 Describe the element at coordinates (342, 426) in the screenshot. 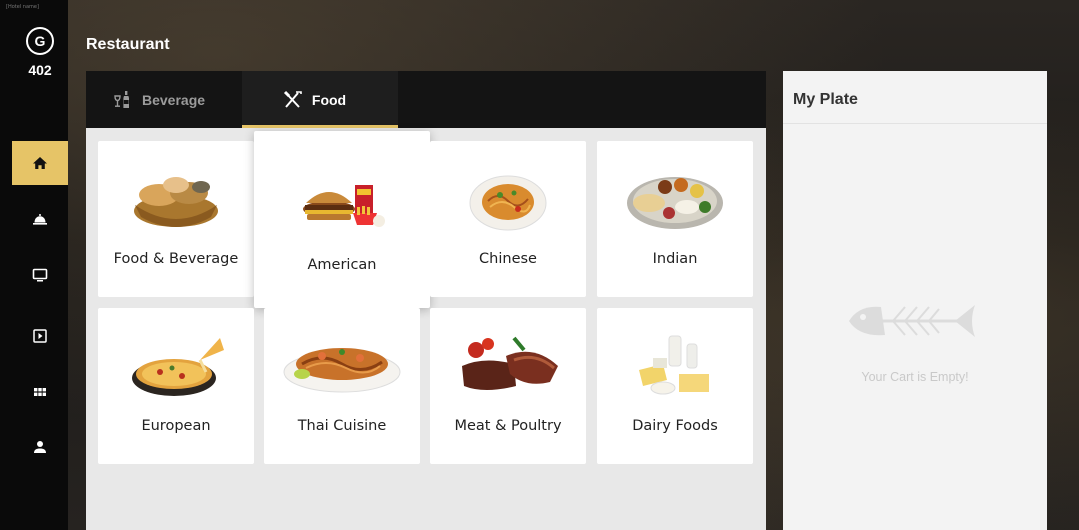

I see `category-label: Thai Cuisine` at that location.